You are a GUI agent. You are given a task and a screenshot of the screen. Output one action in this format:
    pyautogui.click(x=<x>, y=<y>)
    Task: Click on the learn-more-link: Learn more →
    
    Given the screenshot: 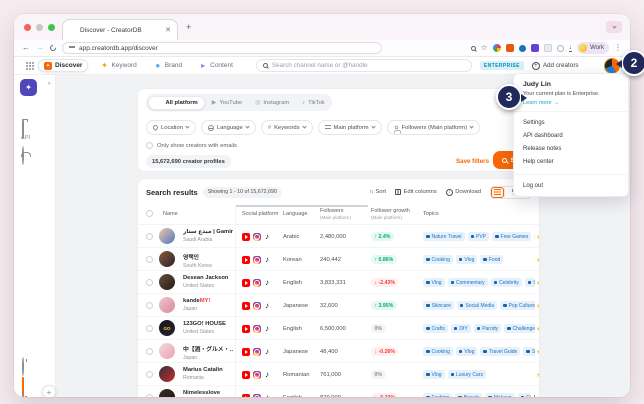 What is the action you would take?
    pyautogui.click(x=571, y=103)
    